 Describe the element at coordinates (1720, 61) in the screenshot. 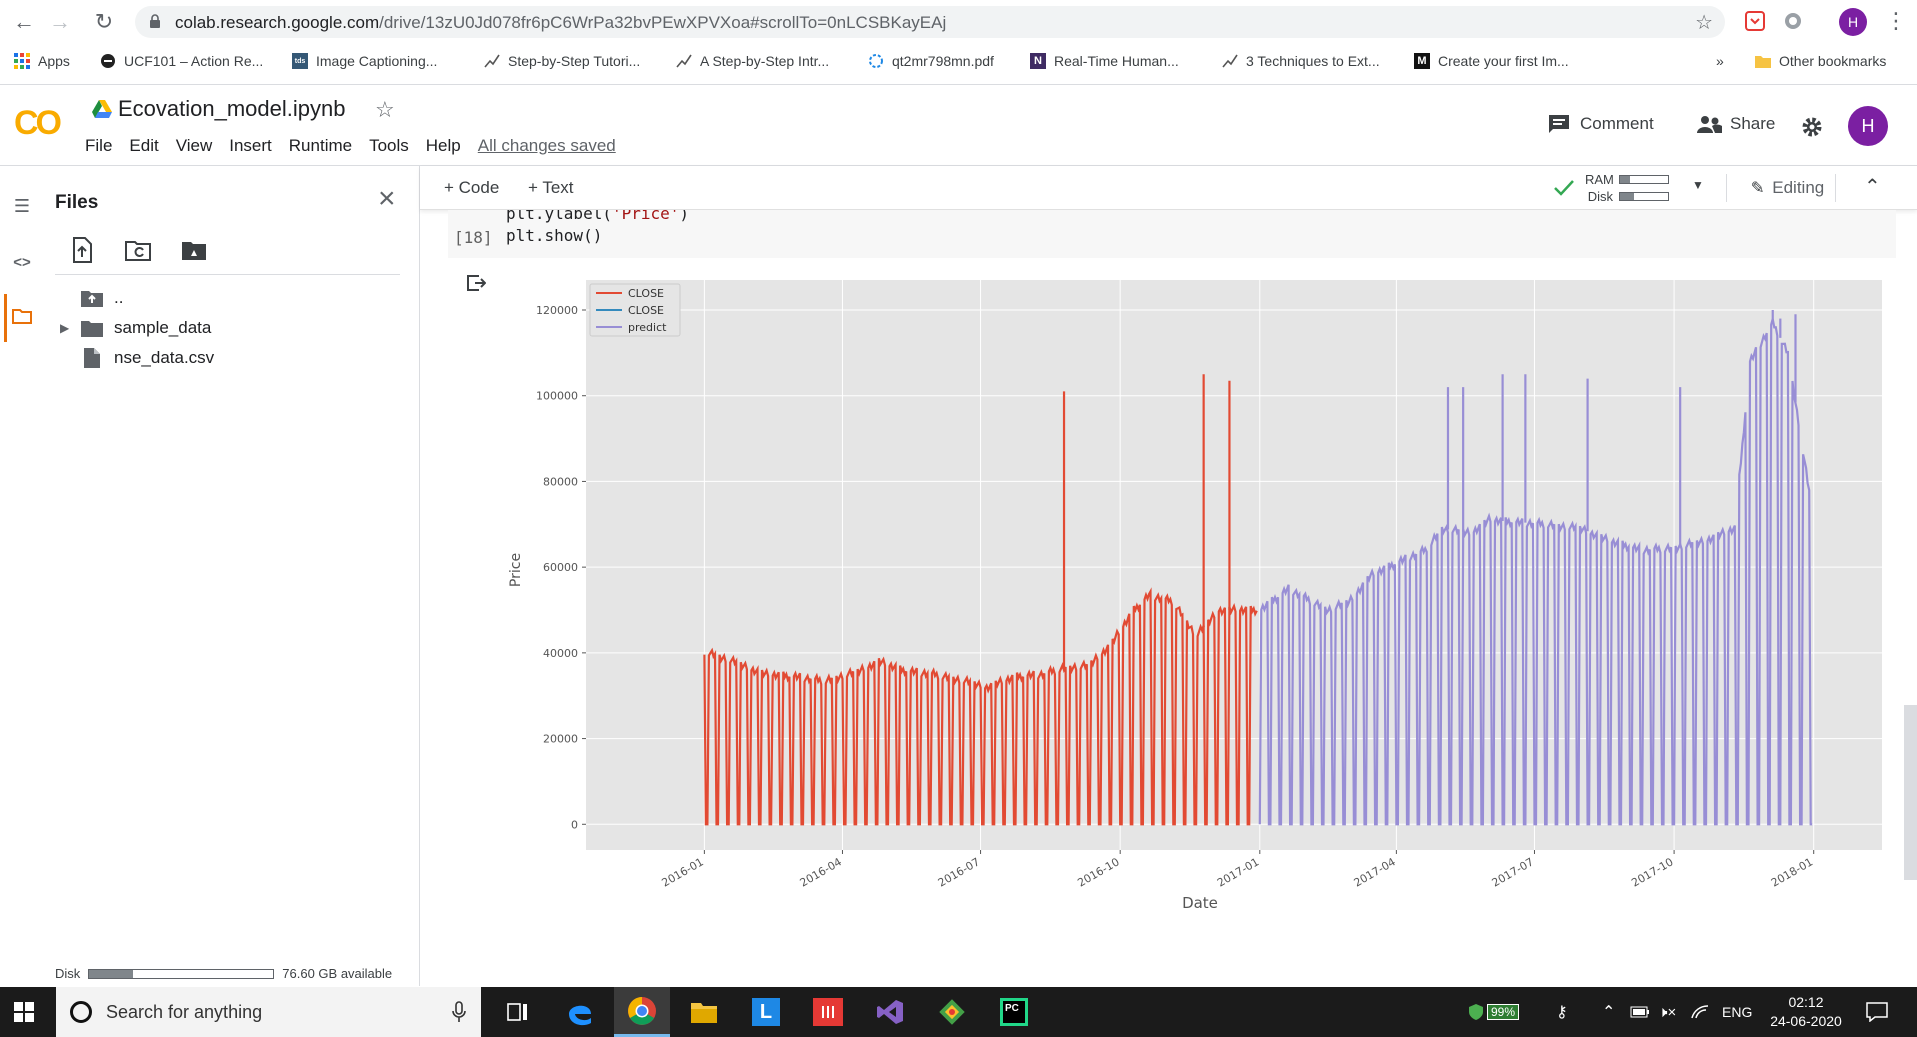

I see `bookmarks-overflow-button: »` at that location.